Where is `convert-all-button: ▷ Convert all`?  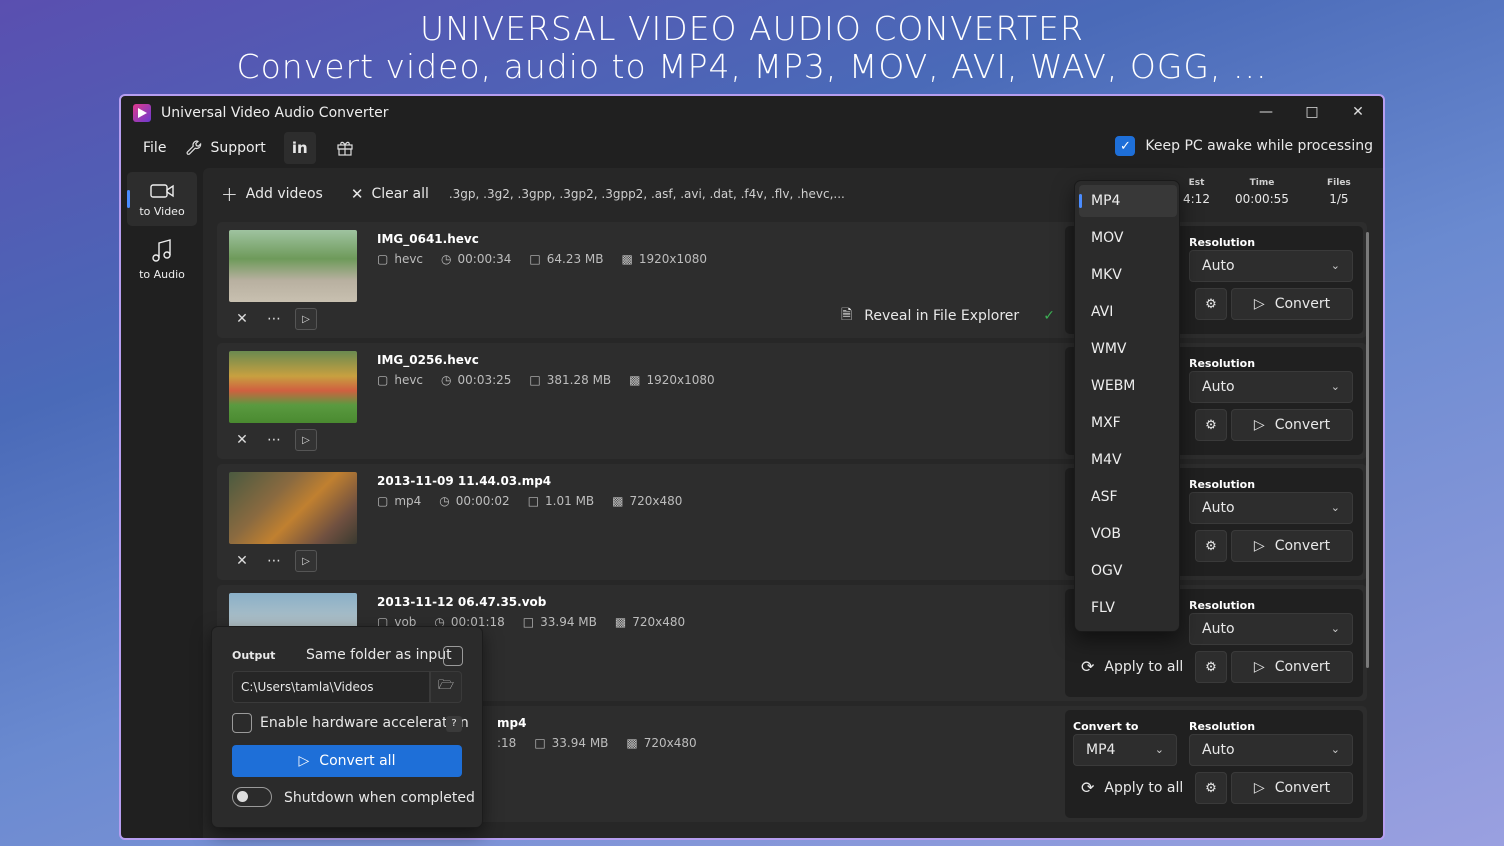 convert-all-button: ▷ Convert all is located at coordinates (347, 761).